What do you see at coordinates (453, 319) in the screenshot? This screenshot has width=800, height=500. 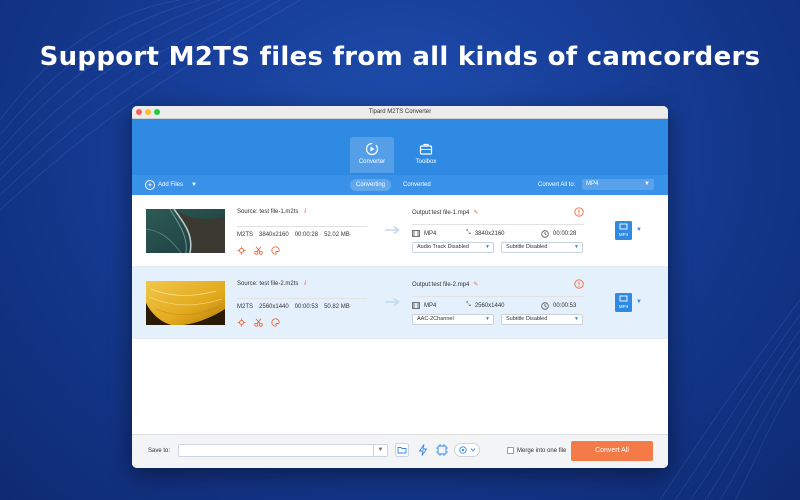 I see `audio-track-select: AAC-2Channel ▼` at bounding box center [453, 319].